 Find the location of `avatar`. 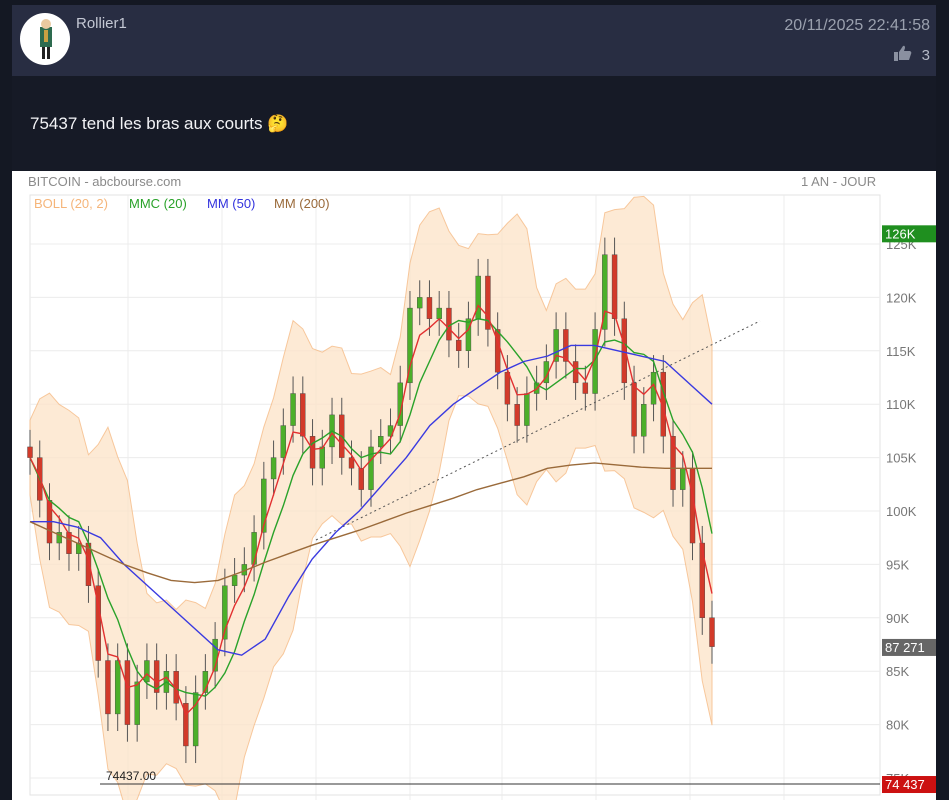

avatar is located at coordinates (45, 39).